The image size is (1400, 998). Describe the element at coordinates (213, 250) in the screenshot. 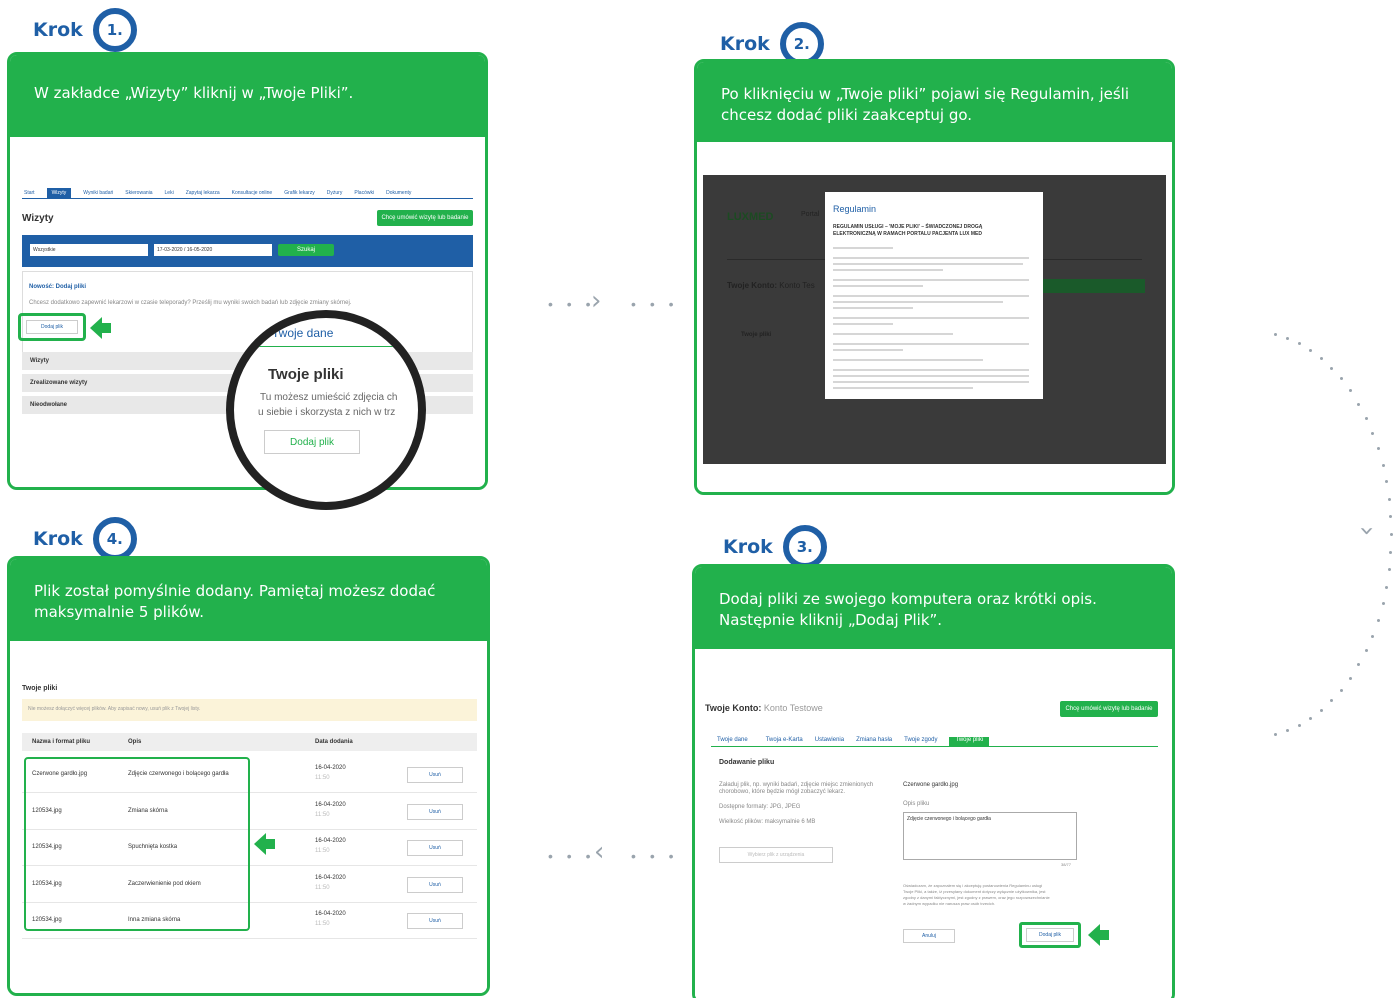

I see `date-range-input: 17-03-2020 / 16-05-2020` at that location.